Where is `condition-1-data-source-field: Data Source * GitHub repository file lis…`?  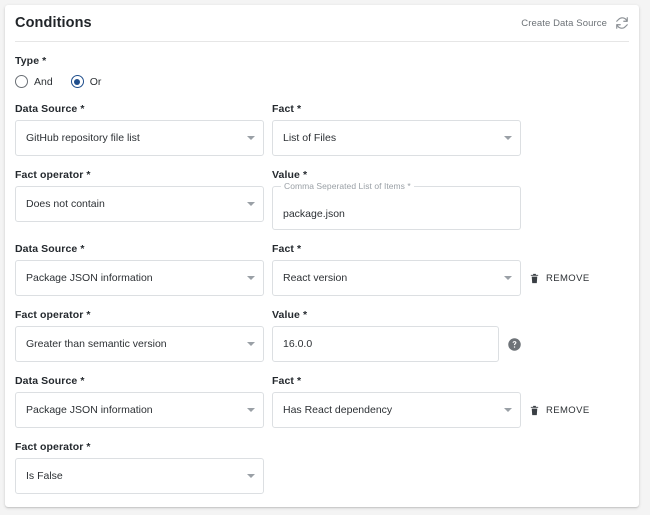 condition-1-data-source-field: Data Source * GitHub repository file lis… is located at coordinates (139, 129).